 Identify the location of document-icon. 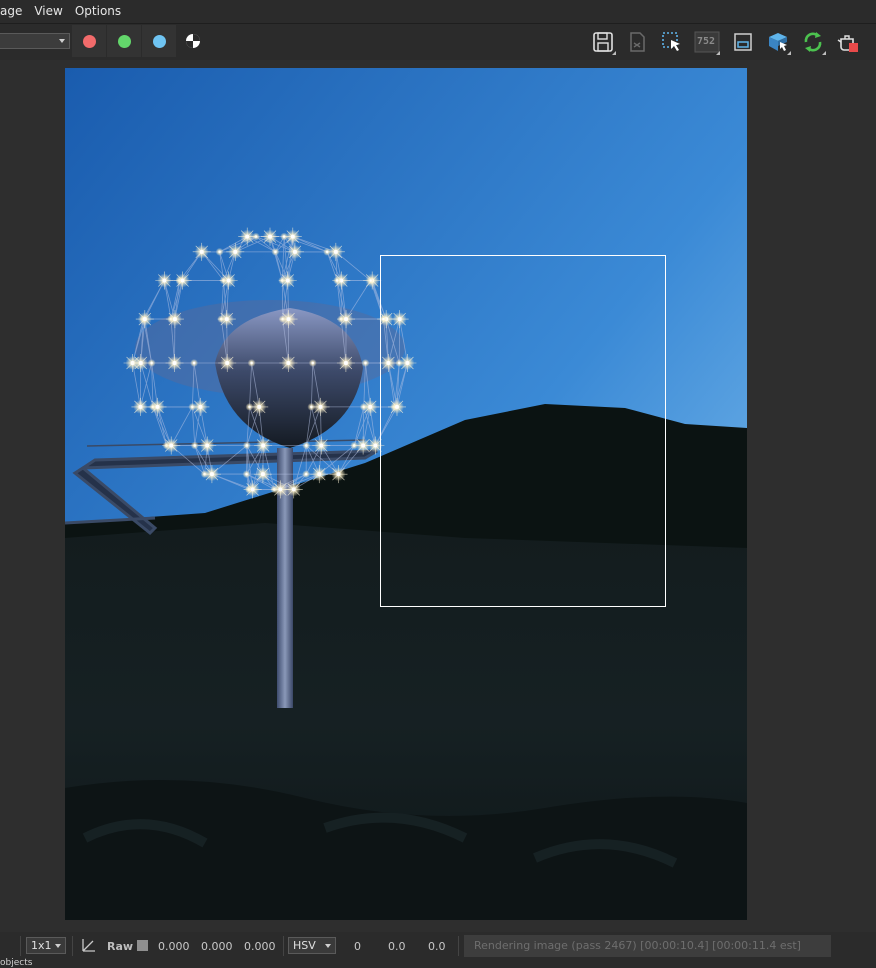
(637, 42).